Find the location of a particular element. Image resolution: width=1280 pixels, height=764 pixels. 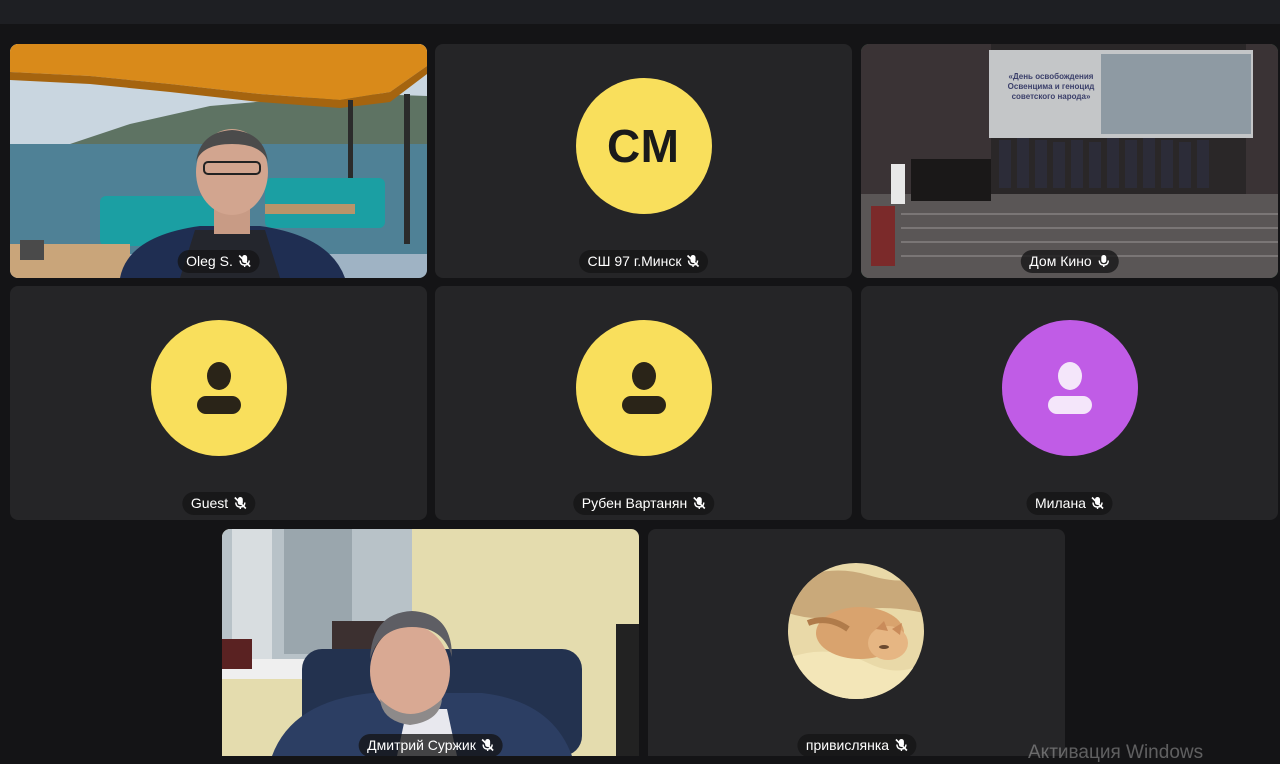

participant-name: Рубен Вартанян is located at coordinates (634, 503).